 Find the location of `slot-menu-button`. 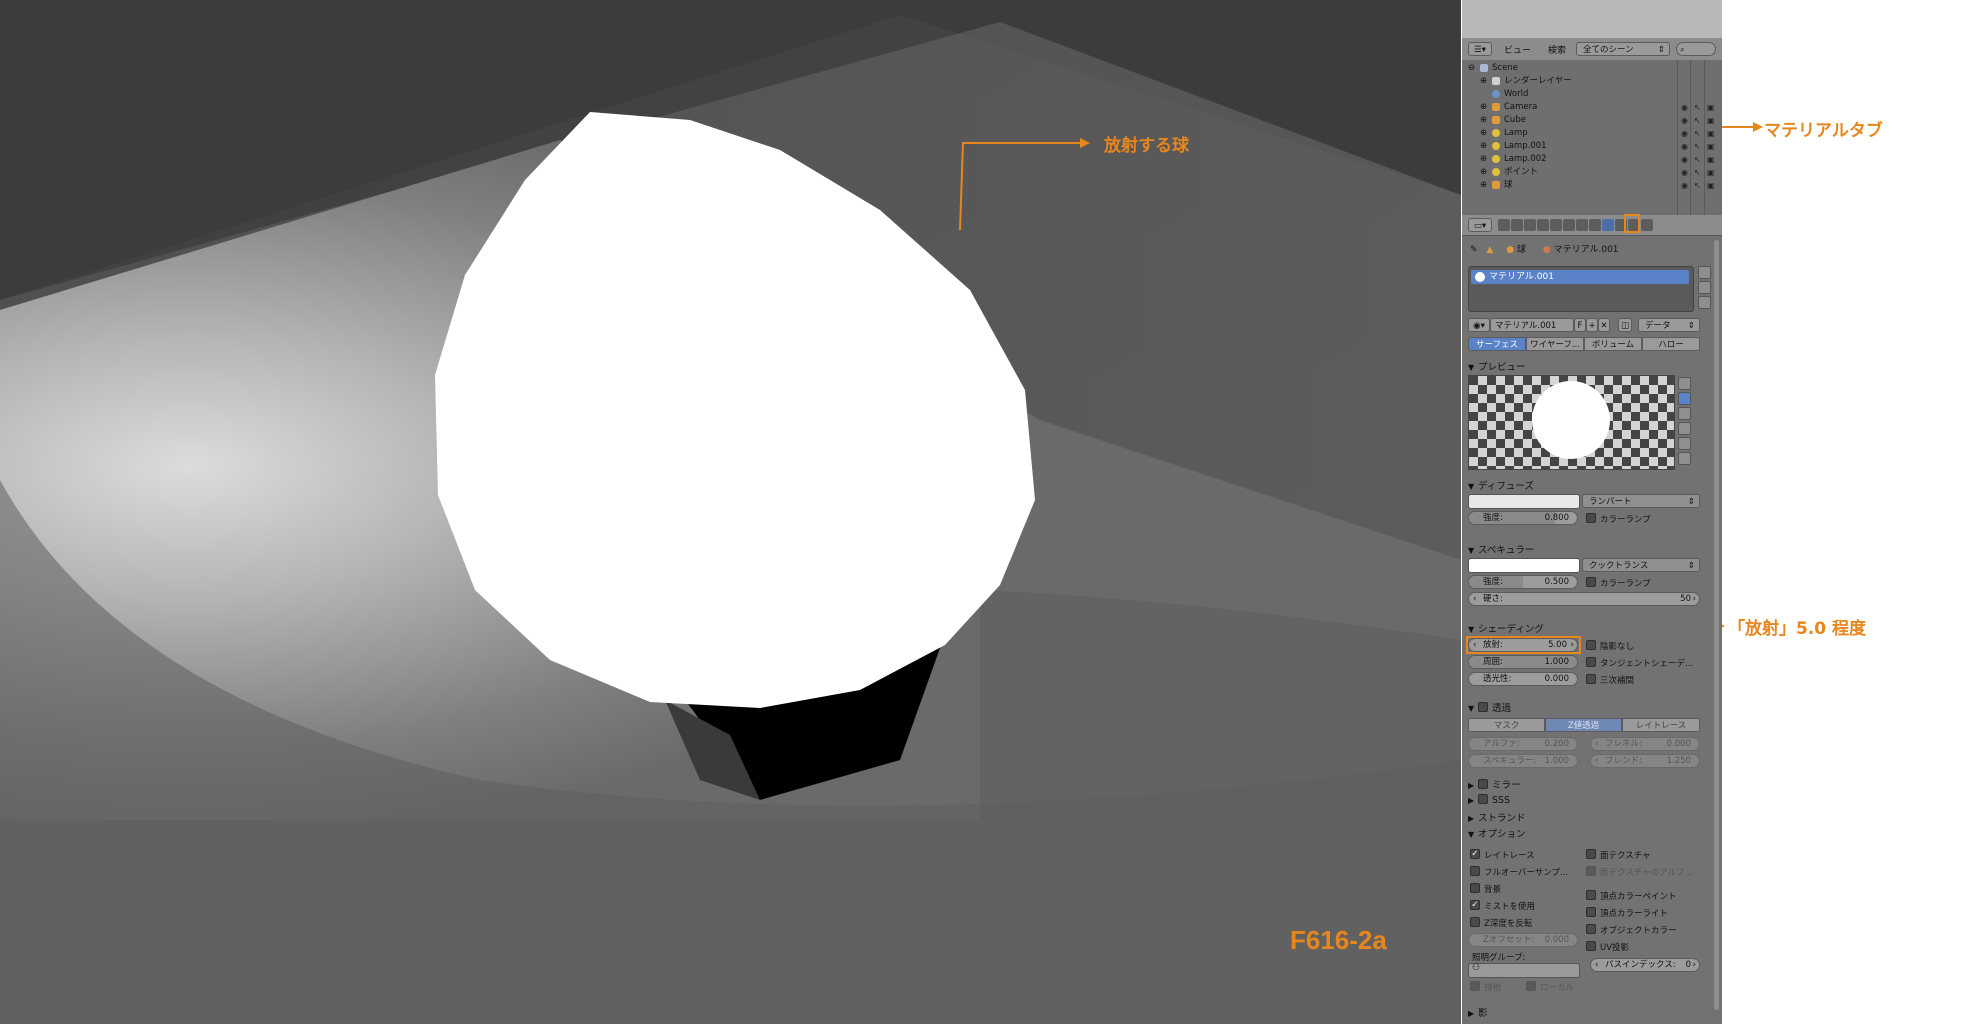

slot-menu-button is located at coordinates (1704, 302).